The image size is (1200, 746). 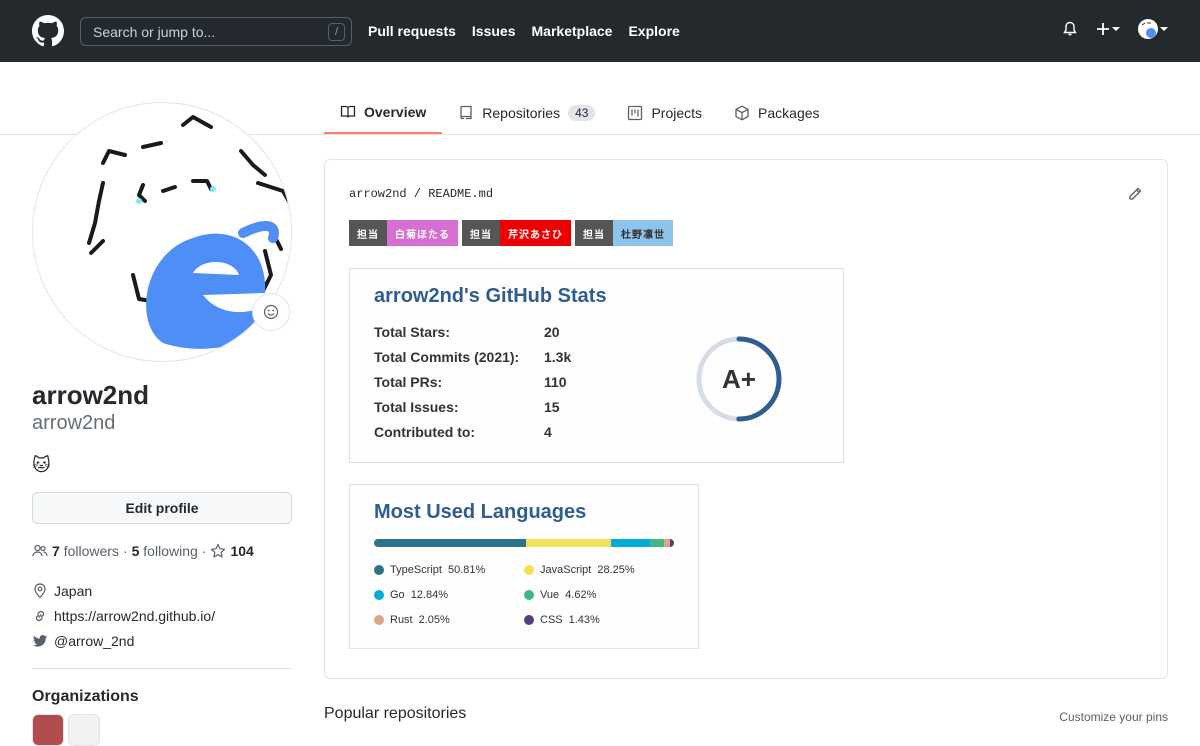 What do you see at coordinates (425, 432) in the screenshot?
I see `stat-label: Contributed to:` at bounding box center [425, 432].